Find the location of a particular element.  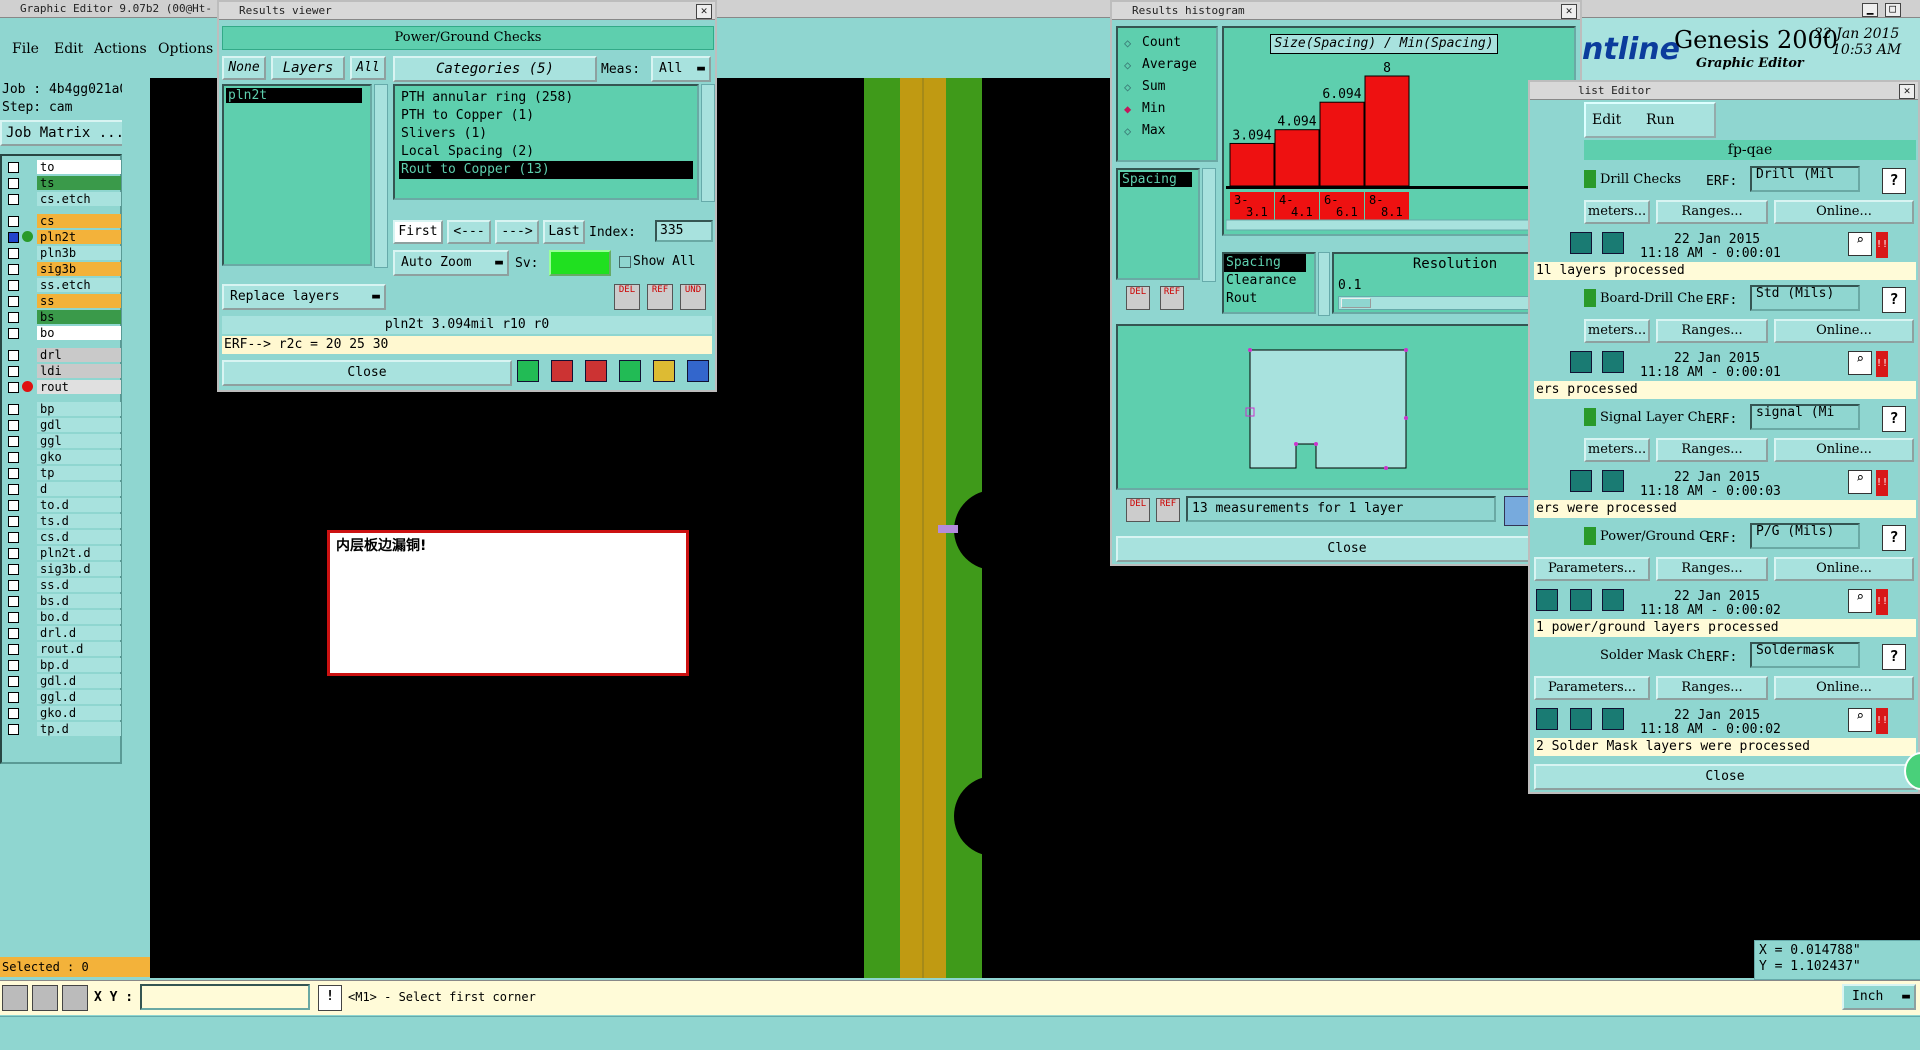

histogram-ref-icon: REF is located at coordinates (1172, 298).